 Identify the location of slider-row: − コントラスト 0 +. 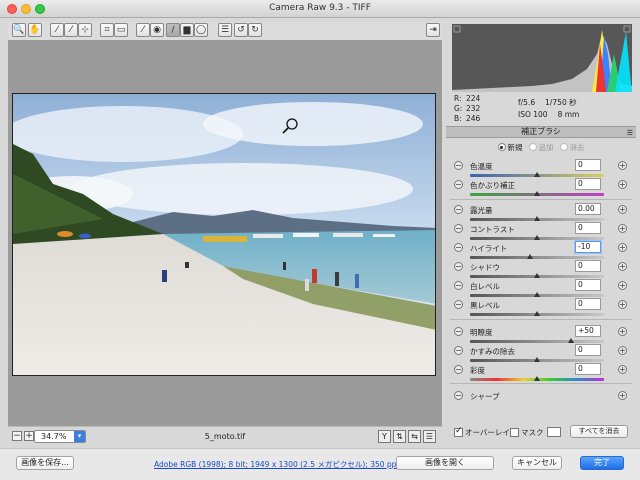
(541, 231).